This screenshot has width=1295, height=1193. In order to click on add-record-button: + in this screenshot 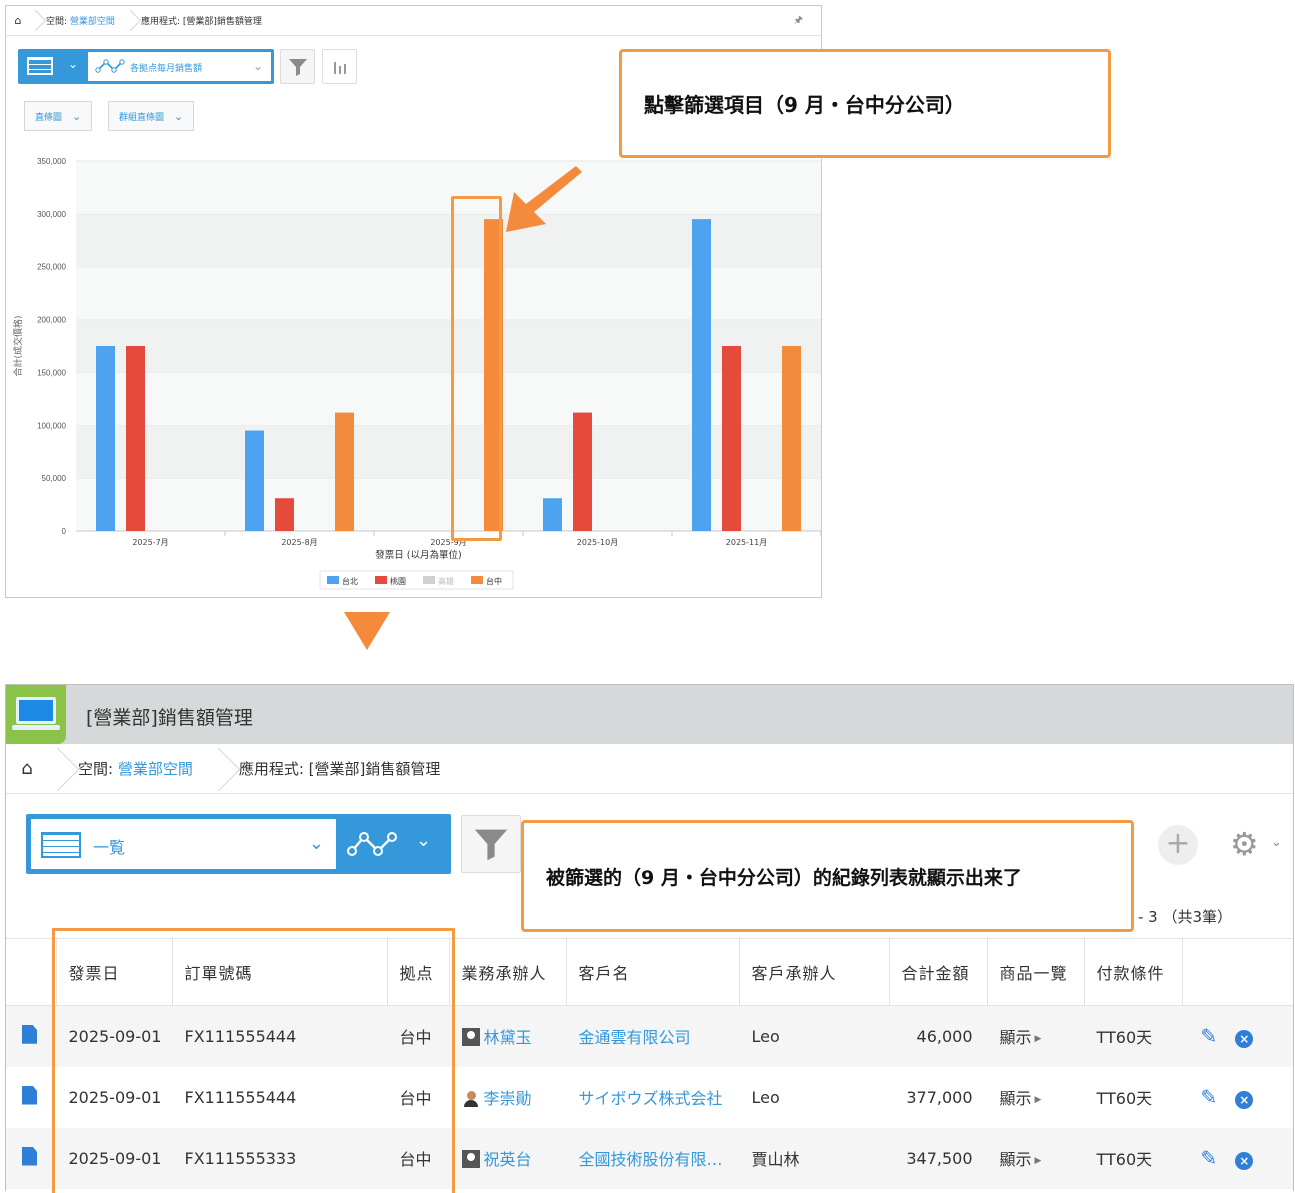, I will do `click(1178, 845)`.